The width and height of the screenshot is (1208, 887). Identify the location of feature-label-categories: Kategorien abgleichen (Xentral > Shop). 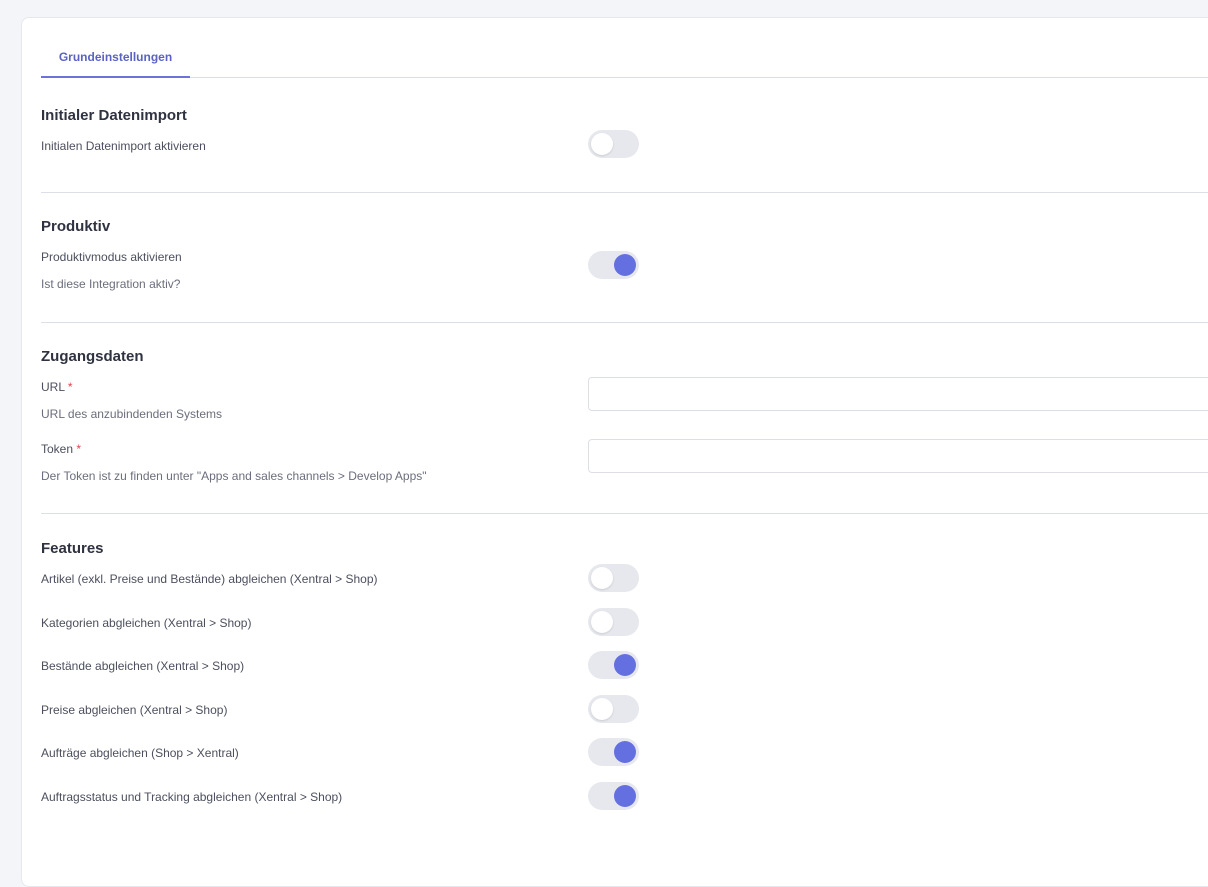
(146, 623).